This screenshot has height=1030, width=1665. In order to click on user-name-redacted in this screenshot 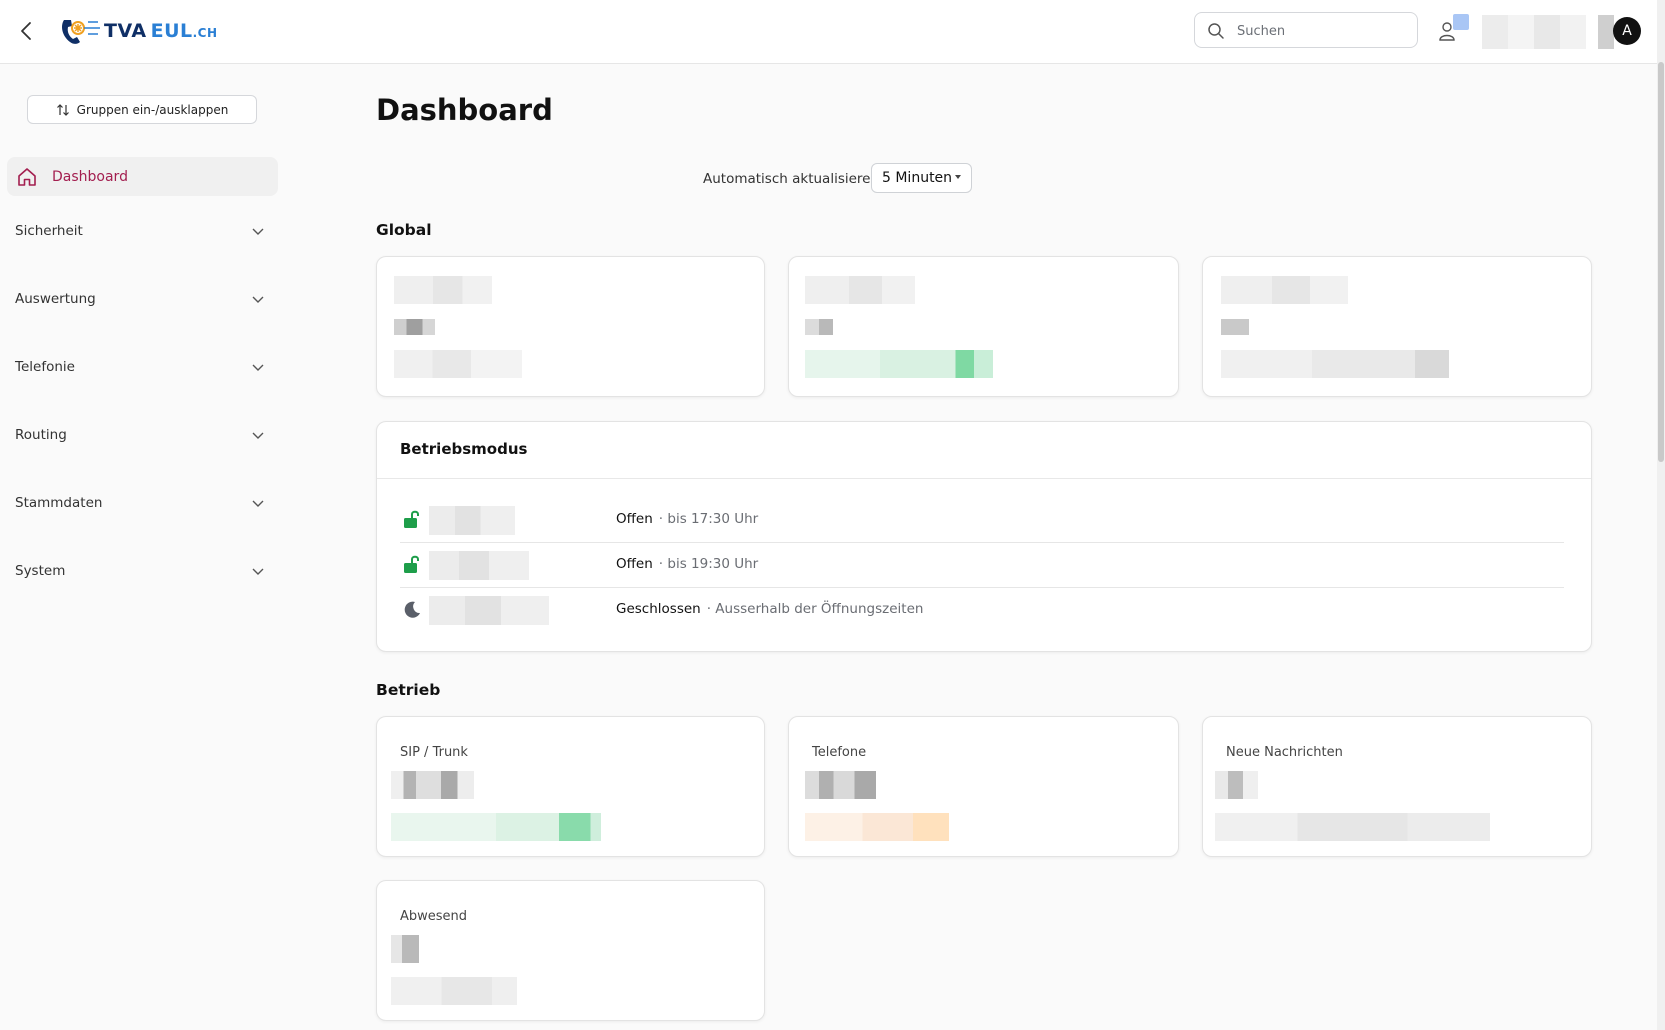, I will do `click(1534, 32)`.